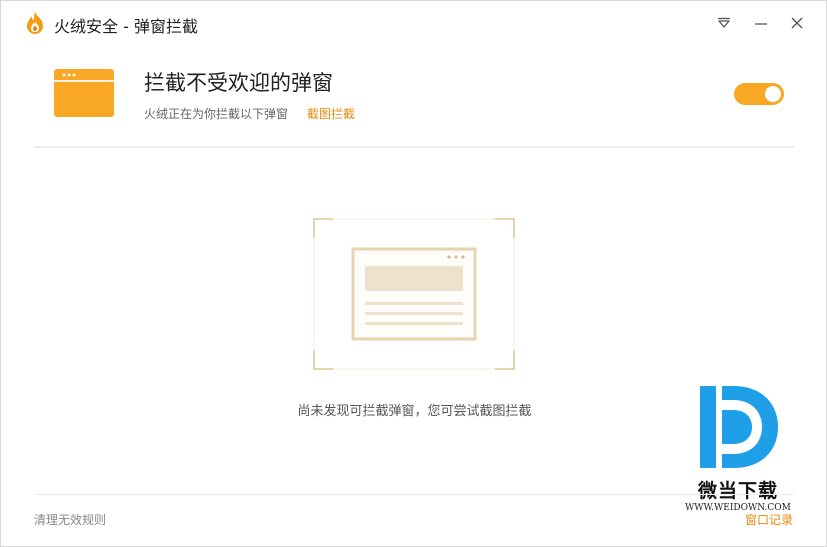  I want to click on minimize-icon, so click(761, 24).